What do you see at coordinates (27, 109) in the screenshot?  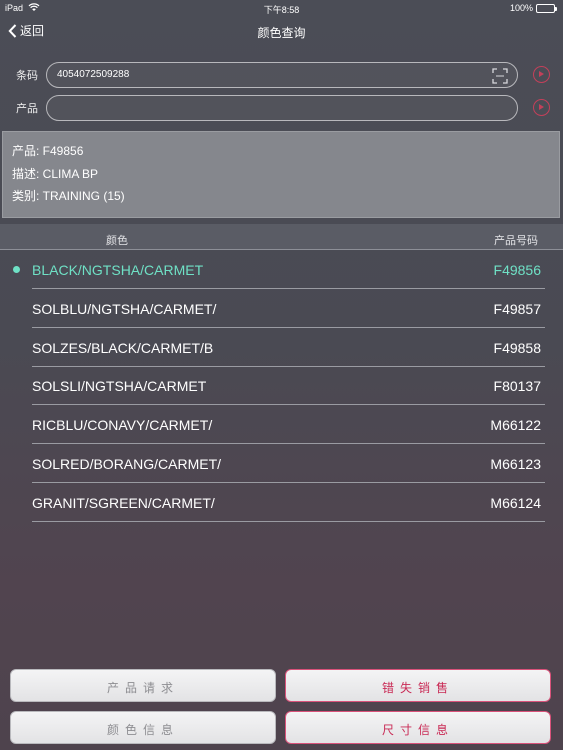 I see `product-label: 产品` at bounding box center [27, 109].